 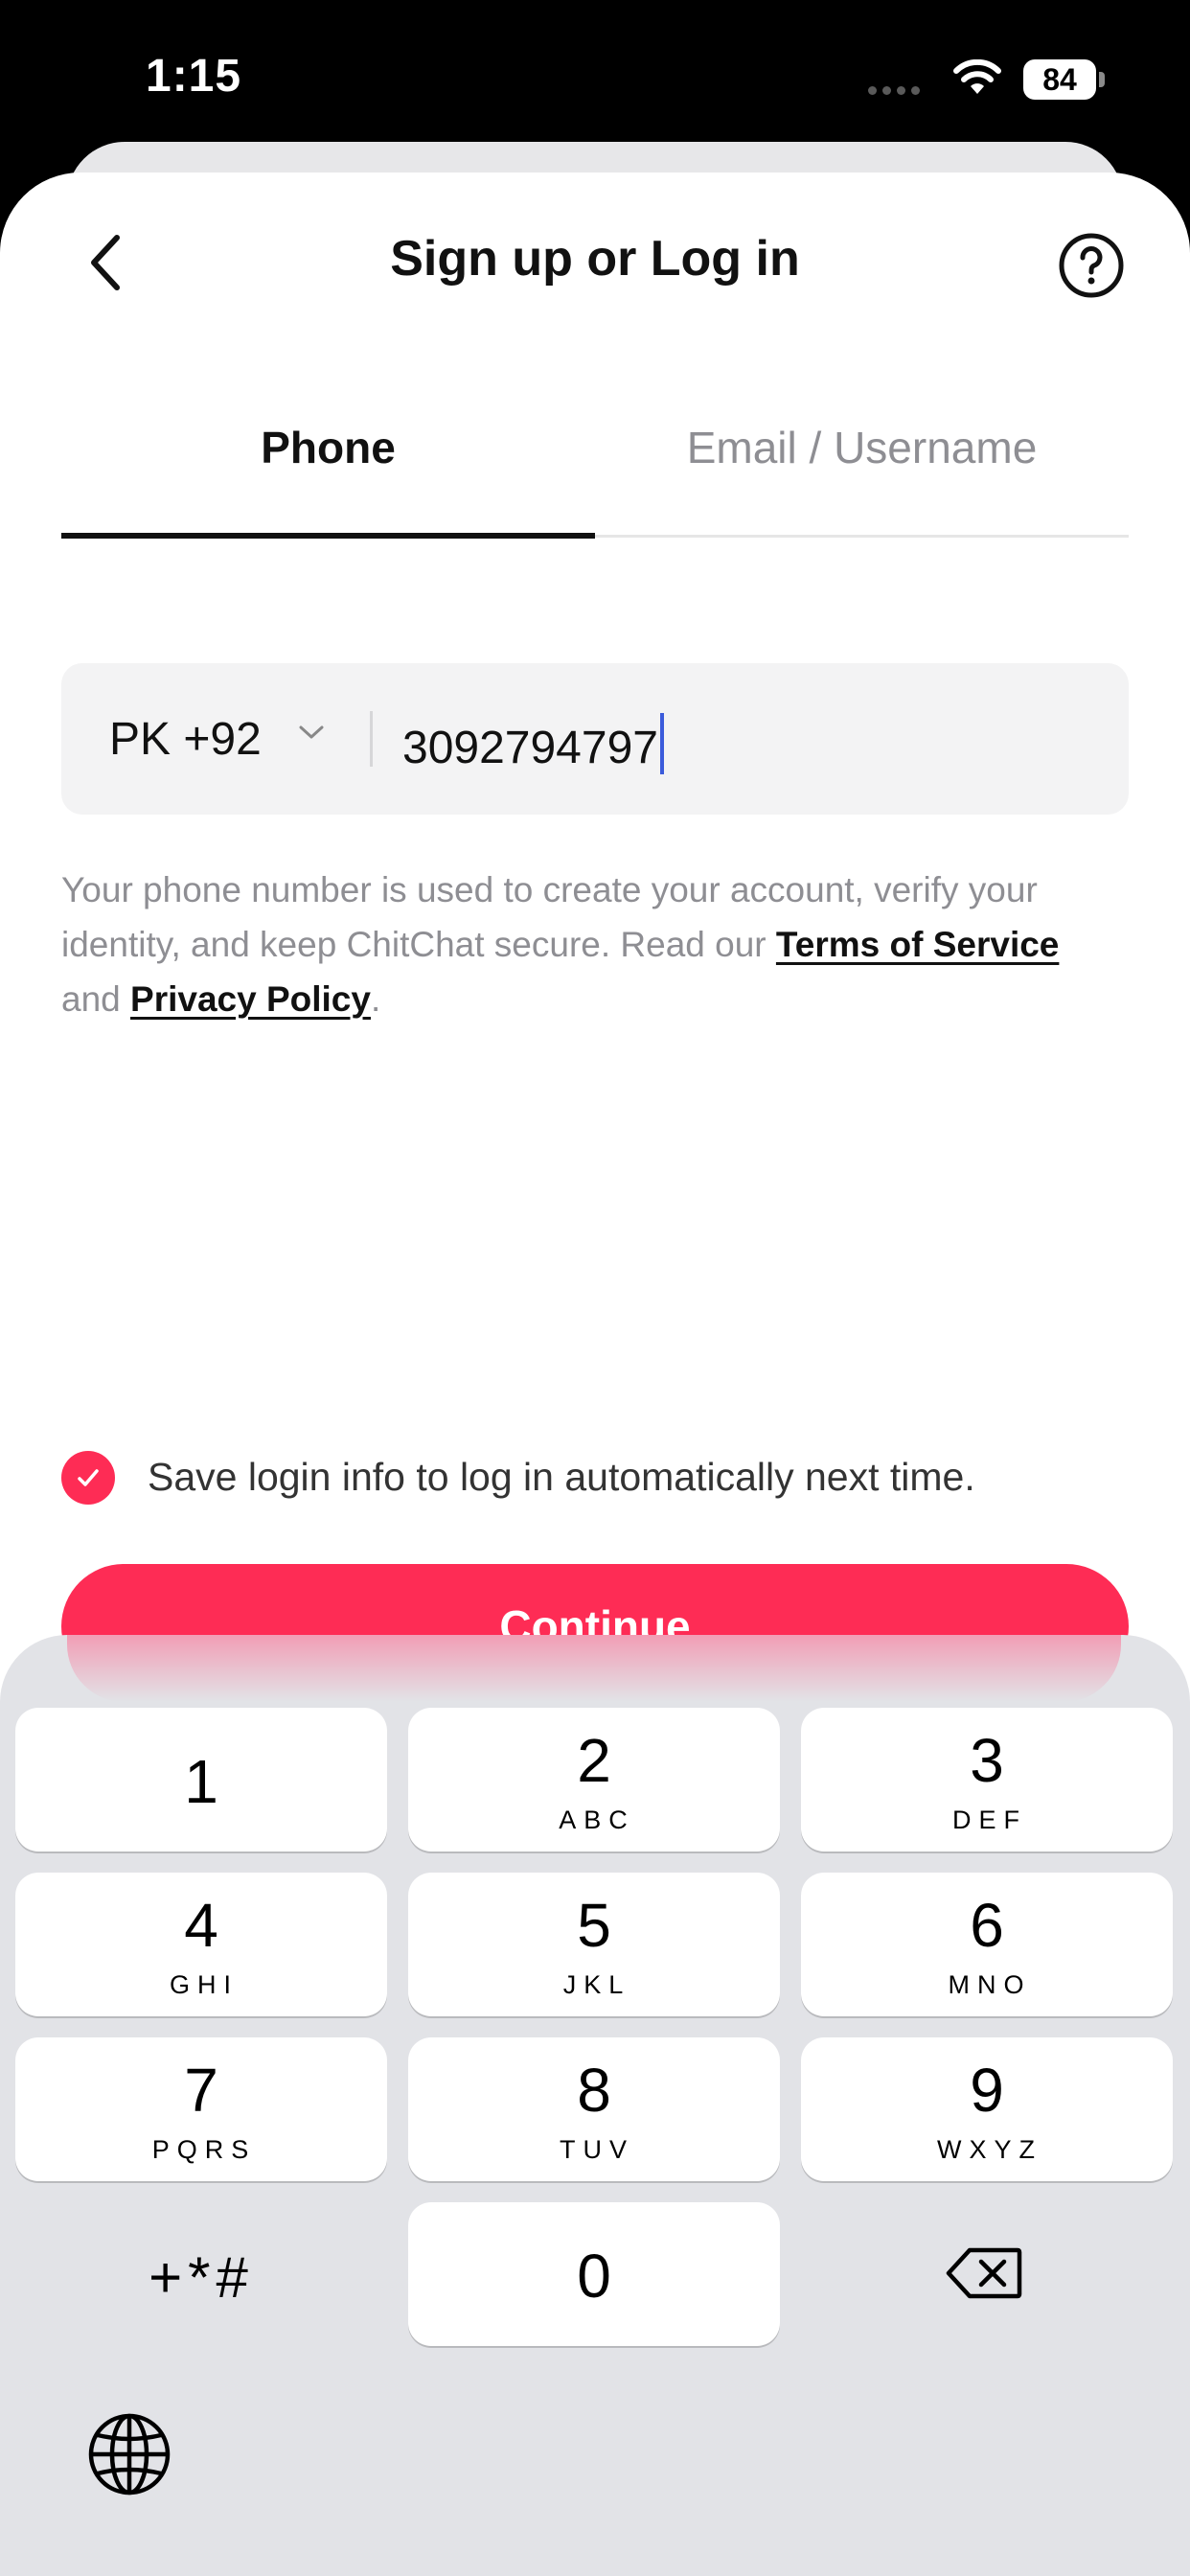 I want to click on save-login-checkbox, so click(x=88, y=1478).